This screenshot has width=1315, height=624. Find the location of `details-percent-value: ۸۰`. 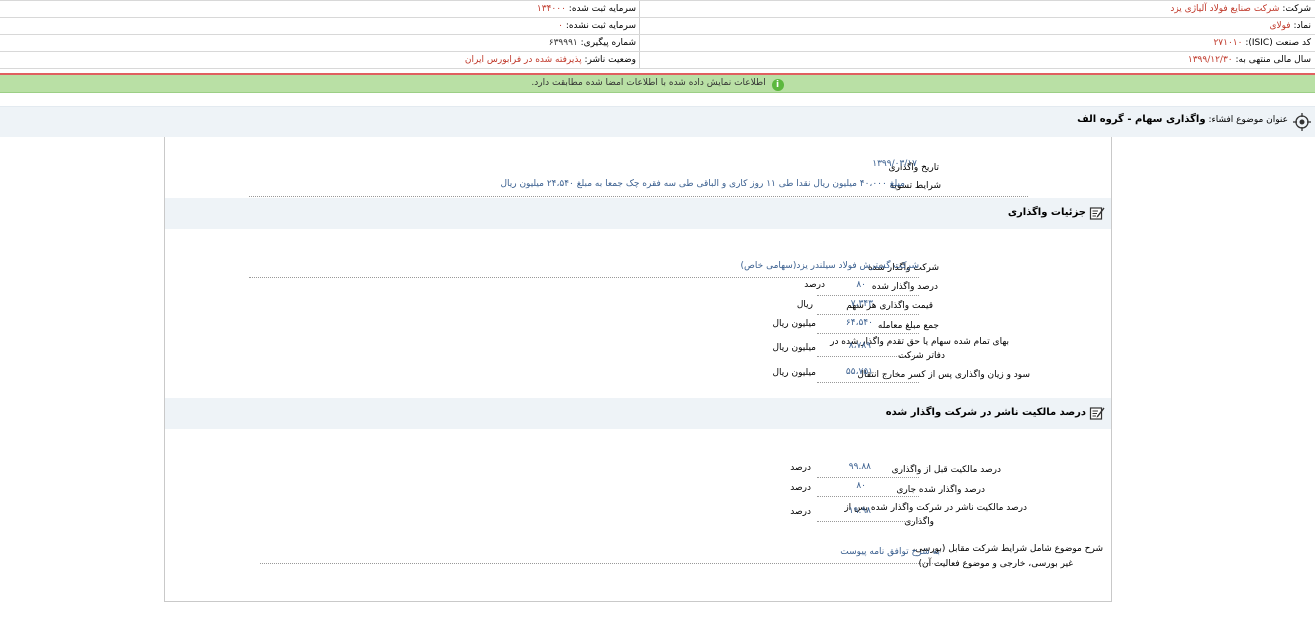

details-percent-value: ۸۰ is located at coordinates (861, 285).